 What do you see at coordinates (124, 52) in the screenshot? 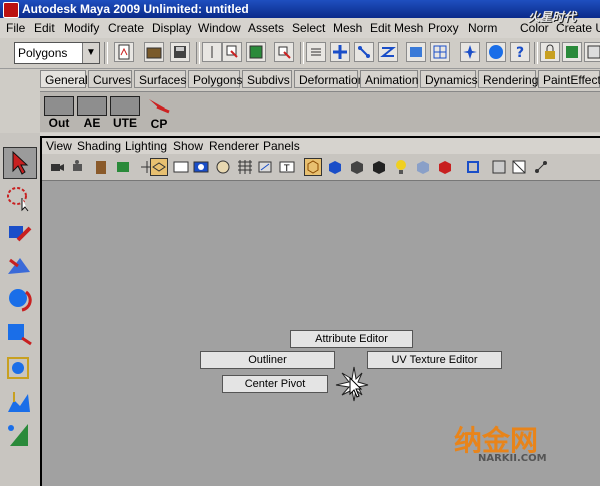
I see `new-scene-icon` at bounding box center [124, 52].